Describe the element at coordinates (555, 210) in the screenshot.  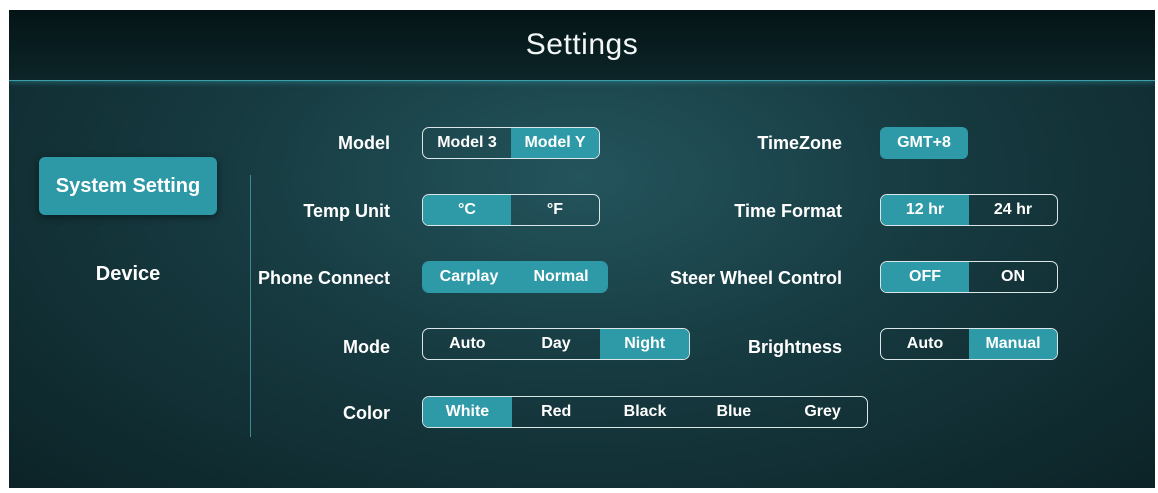
I see `temp-unit-option-fahrenheit: °F` at that location.